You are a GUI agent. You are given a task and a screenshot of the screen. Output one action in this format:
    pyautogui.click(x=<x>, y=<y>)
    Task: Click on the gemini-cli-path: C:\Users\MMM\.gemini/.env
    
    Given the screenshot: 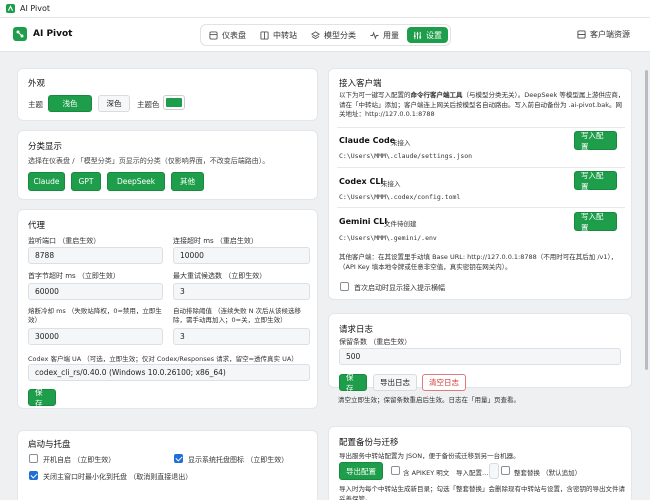 What is the action you would take?
    pyautogui.click(x=388, y=238)
    